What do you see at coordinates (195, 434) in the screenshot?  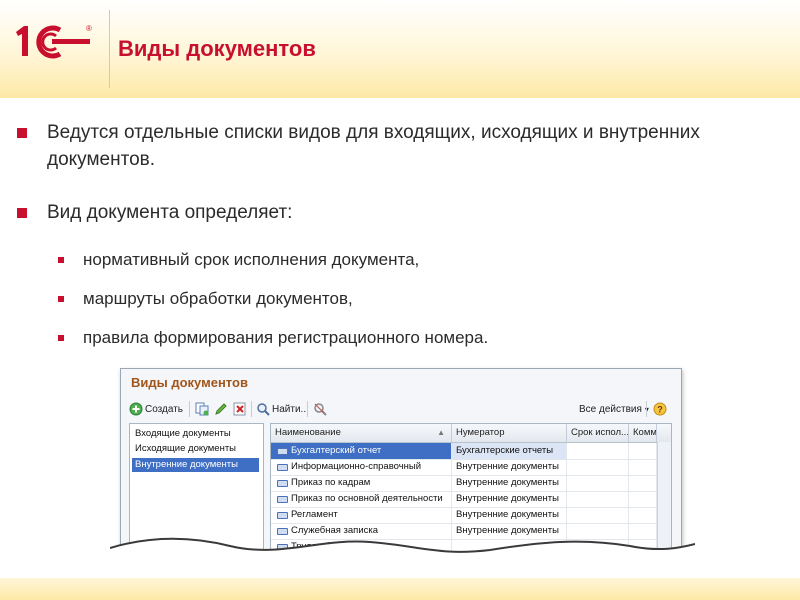 I see `list-item: Входящие документы` at bounding box center [195, 434].